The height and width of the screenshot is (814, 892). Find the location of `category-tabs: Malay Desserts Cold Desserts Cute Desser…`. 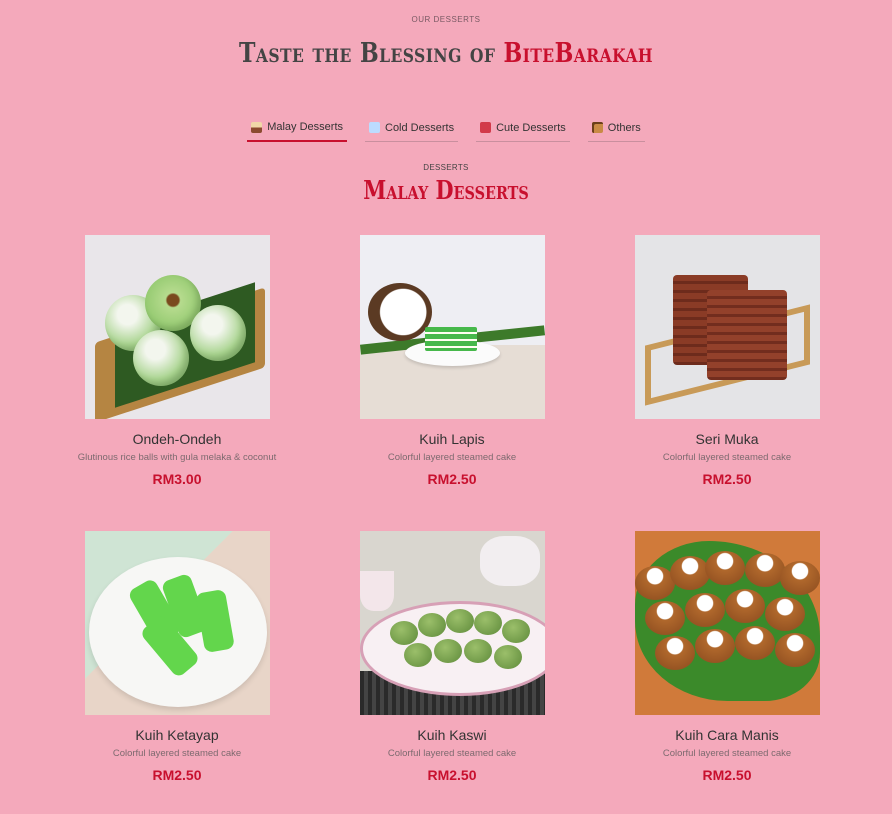

category-tabs: Malay Desserts Cold Desserts Cute Desser… is located at coordinates (446, 129).